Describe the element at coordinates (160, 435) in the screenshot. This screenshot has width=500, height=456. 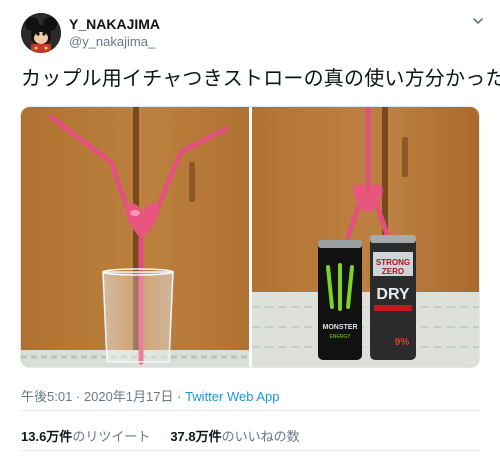
I see `tweet-stats: 13.6万件のリツイート 37.8万件のいいねの数` at that location.